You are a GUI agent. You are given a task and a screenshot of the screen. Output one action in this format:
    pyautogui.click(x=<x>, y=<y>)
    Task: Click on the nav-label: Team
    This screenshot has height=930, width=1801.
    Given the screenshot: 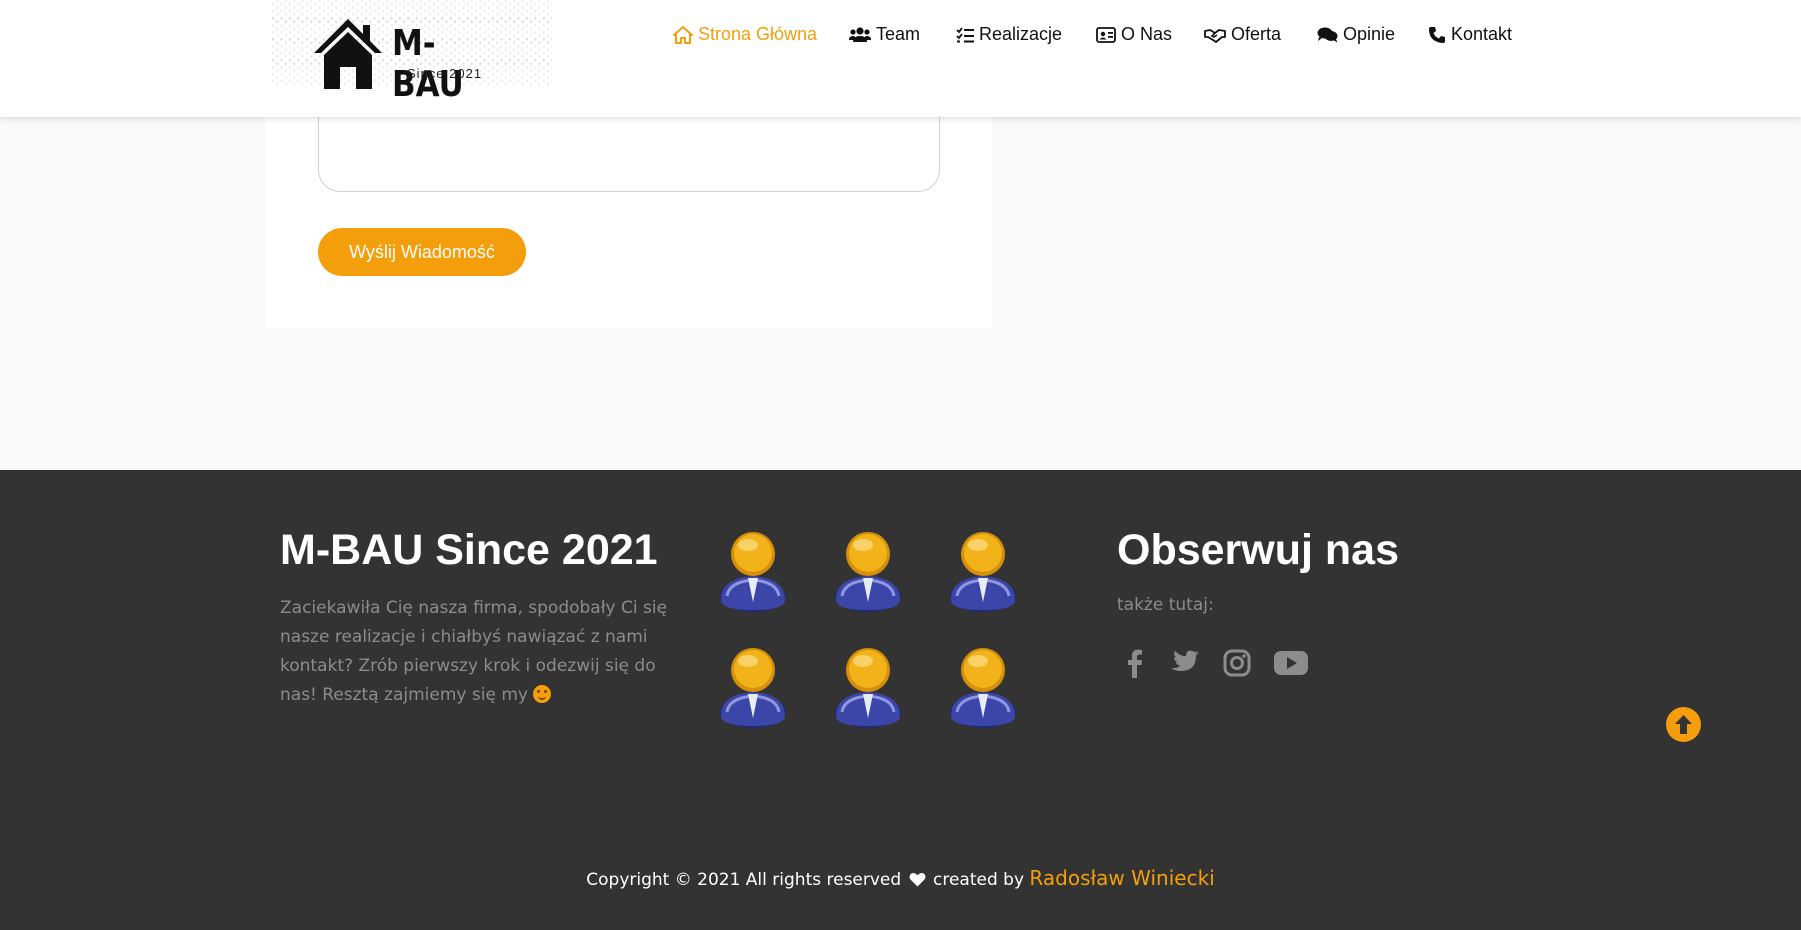 What is the action you would take?
    pyautogui.click(x=898, y=34)
    